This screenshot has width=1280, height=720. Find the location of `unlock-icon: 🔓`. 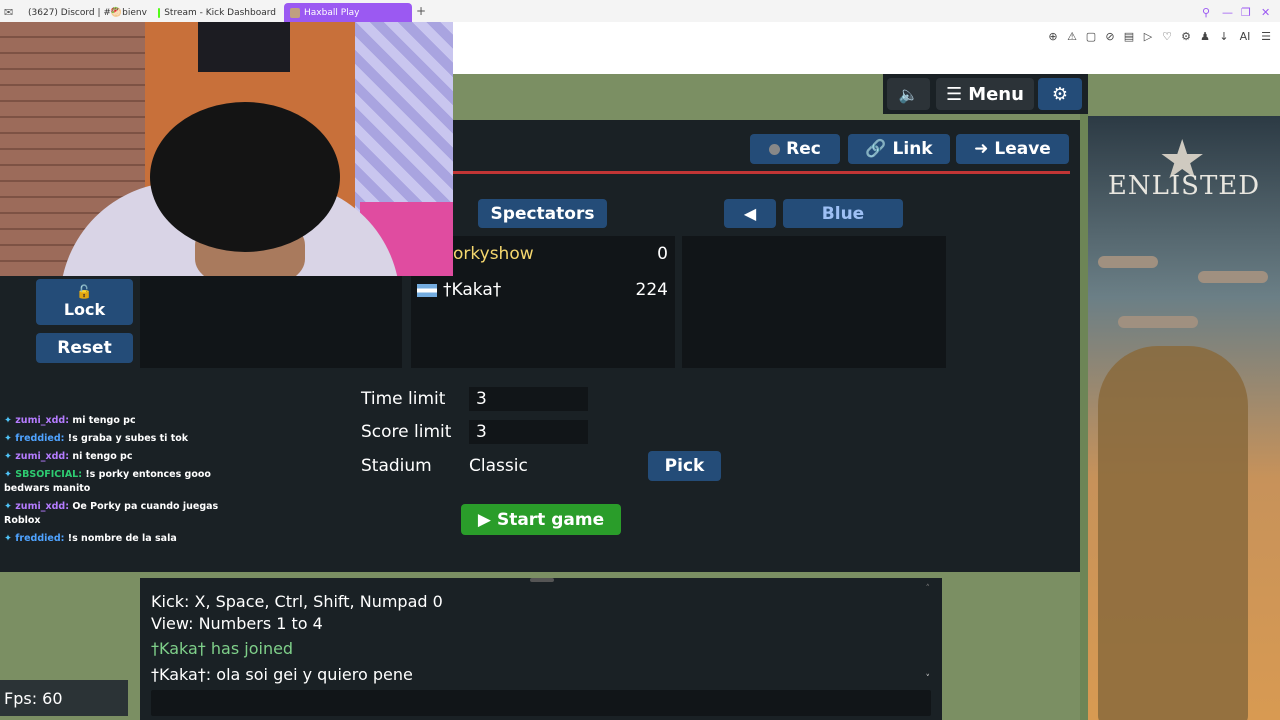

unlock-icon: 🔓 is located at coordinates (84, 292).